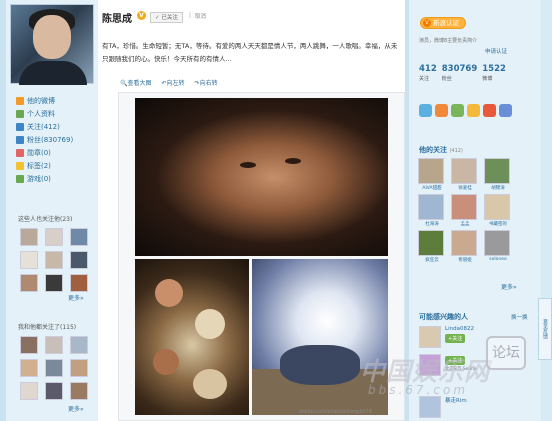  Describe the element at coordinates (498, 210) in the screenshot. I see `following-item: 书藏密的` at that location.